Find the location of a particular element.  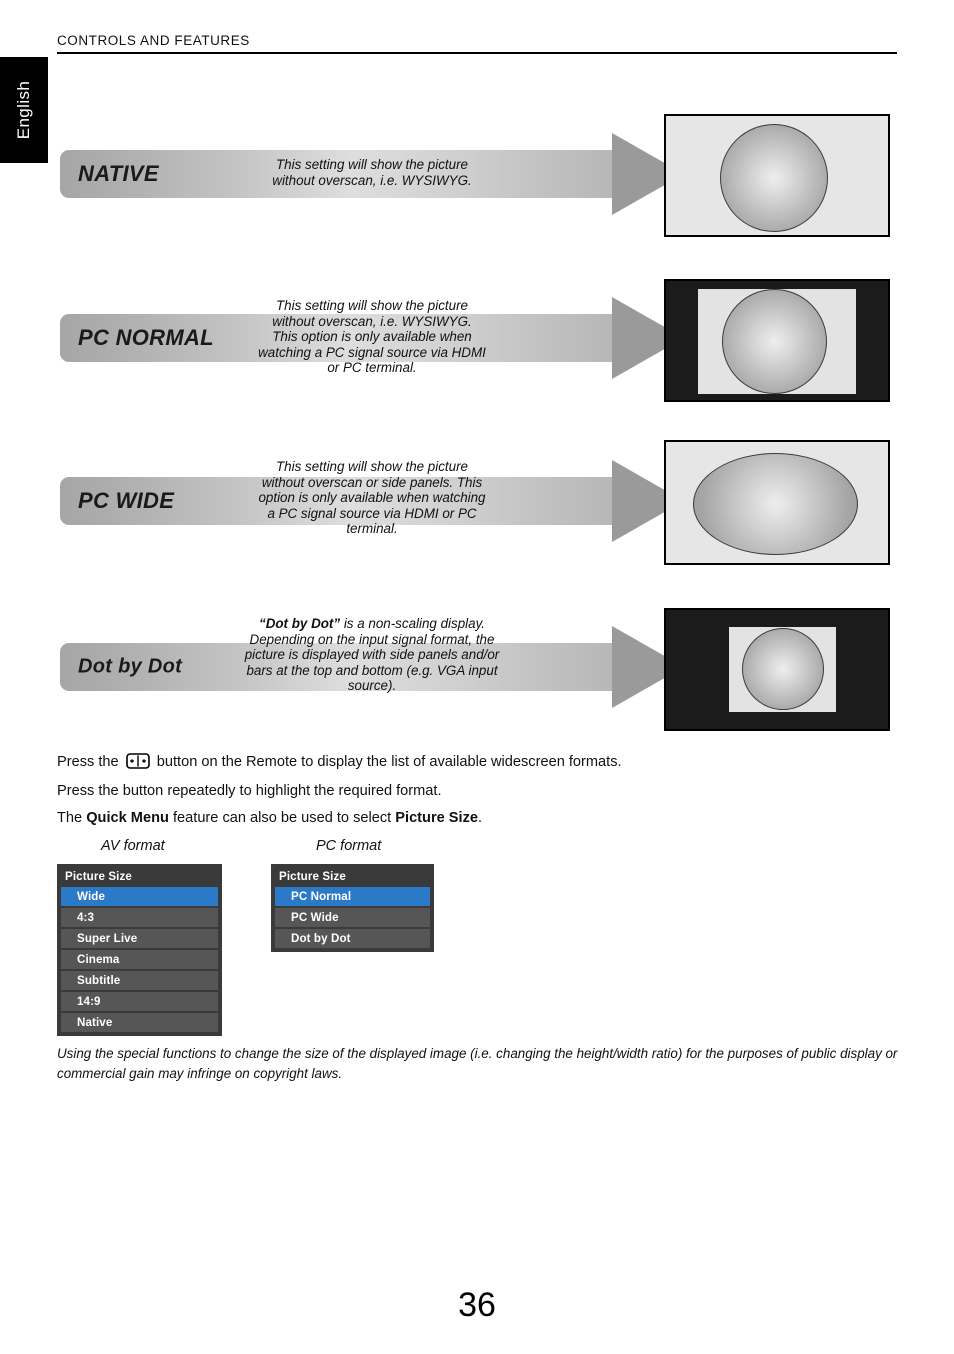

dot-by-dot-quoted-term: “Dot by Dot” is located at coordinates (300, 623).